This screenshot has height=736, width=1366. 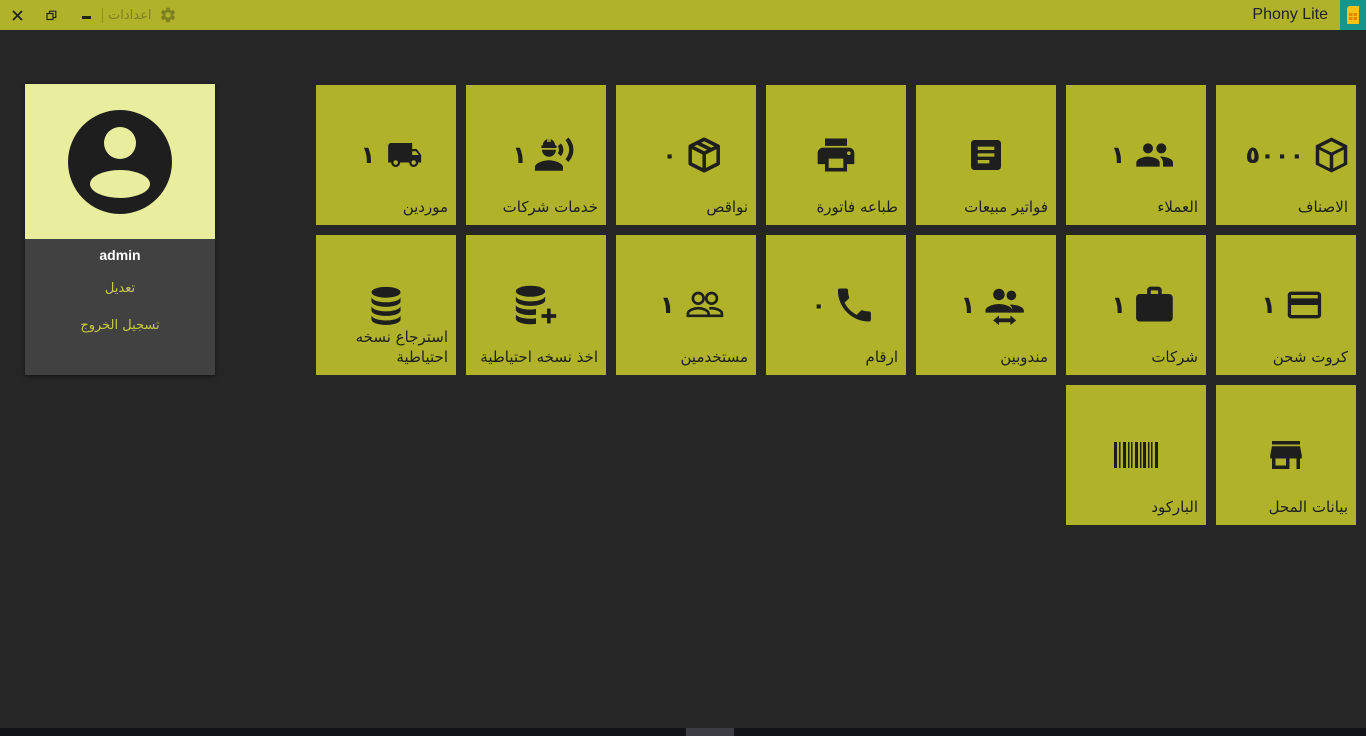 I want to click on companies-label: شركات, so click(x=1174, y=357).